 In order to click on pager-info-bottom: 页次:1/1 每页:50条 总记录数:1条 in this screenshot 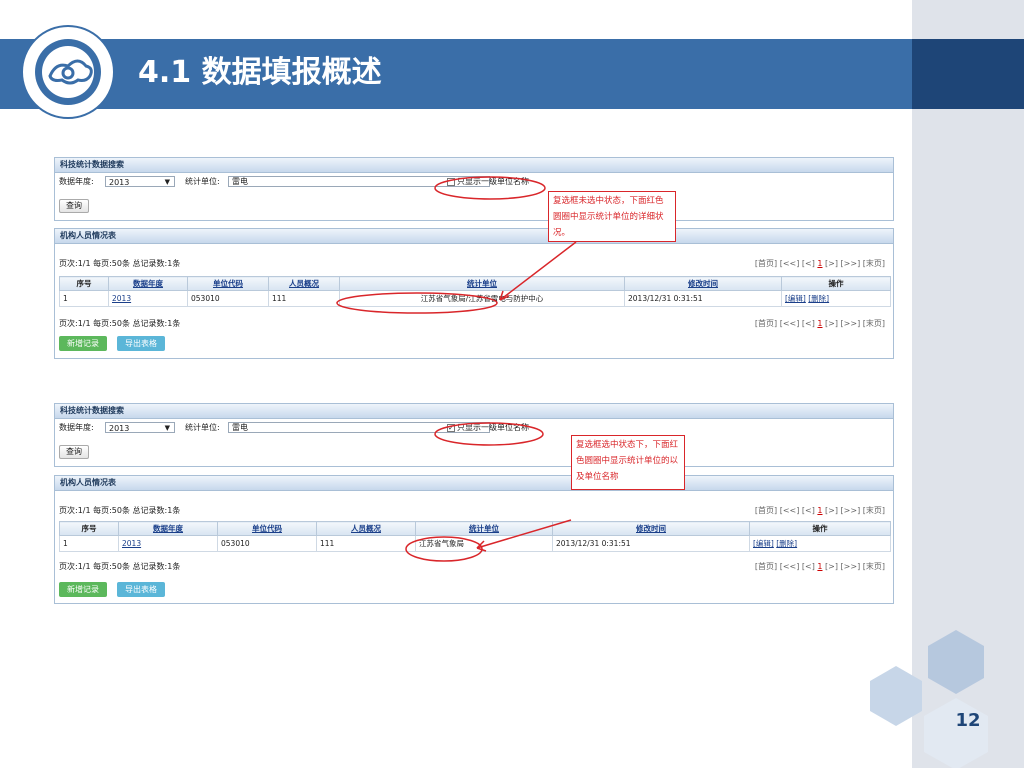, I will do `click(120, 566)`.